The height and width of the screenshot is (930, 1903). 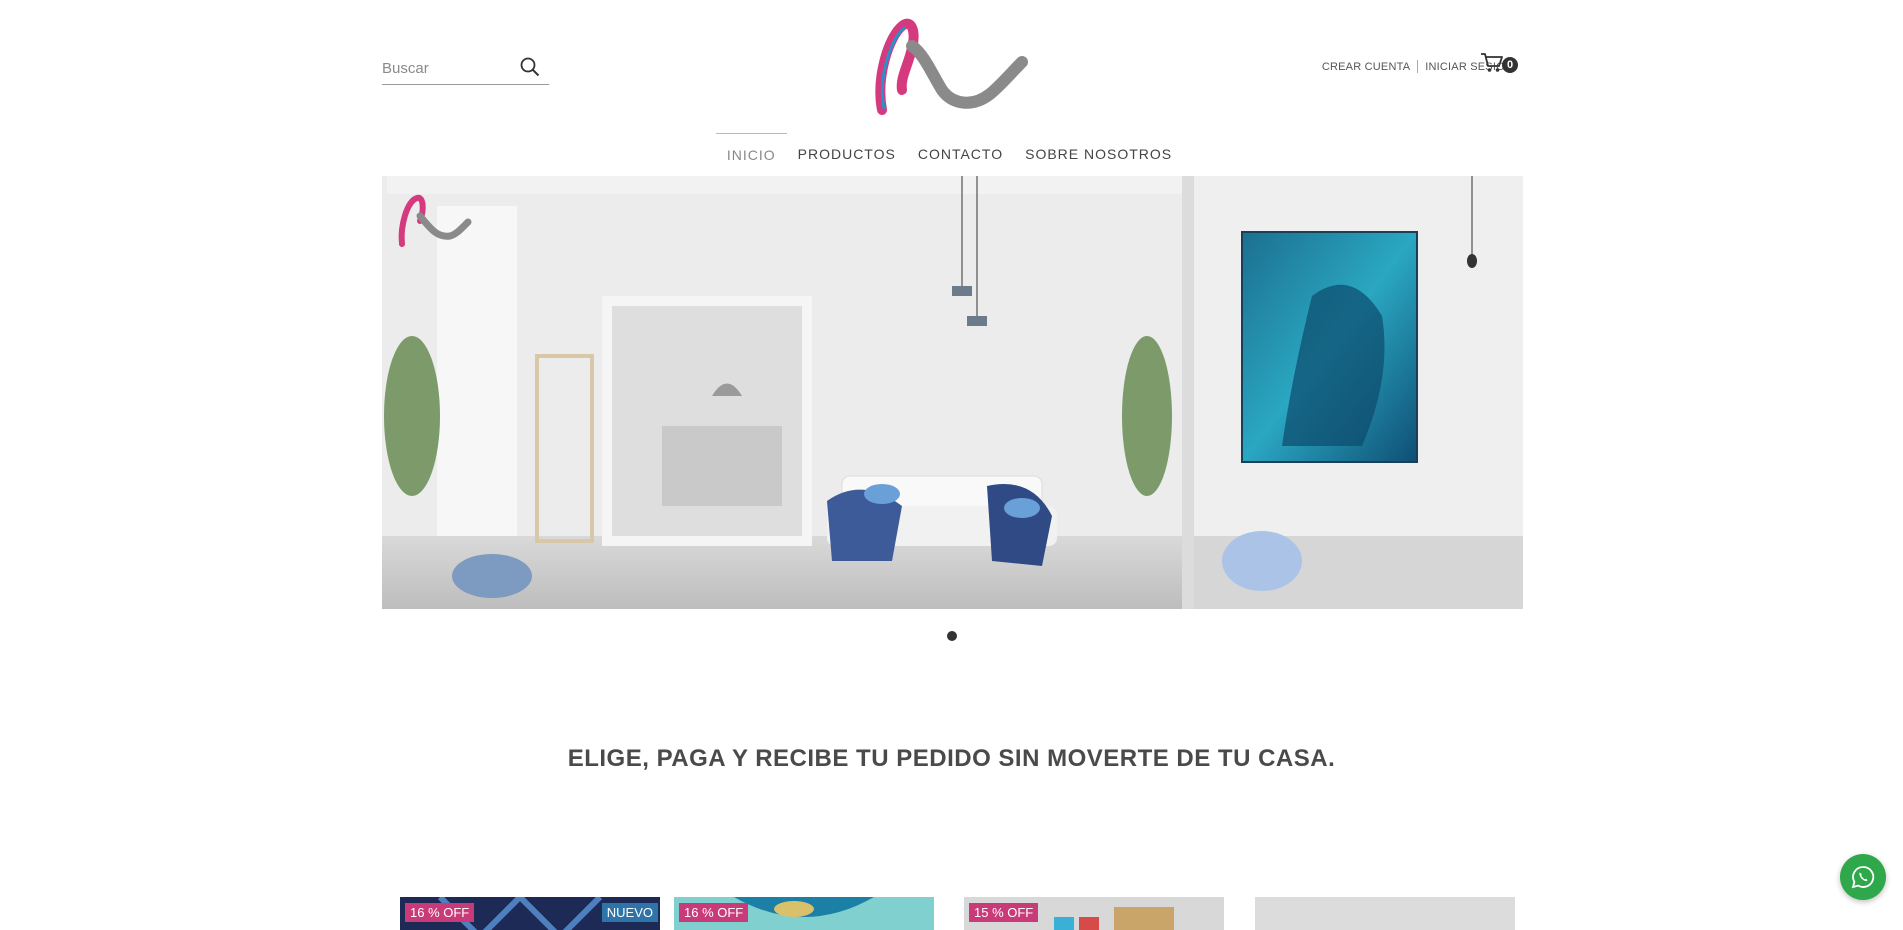 What do you see at coordinates (1098, 154) in the screenshot?
I see `nav-item-sobre-nosotros: SOBRE NOSOTROS` at bounding box center [1098, 154].